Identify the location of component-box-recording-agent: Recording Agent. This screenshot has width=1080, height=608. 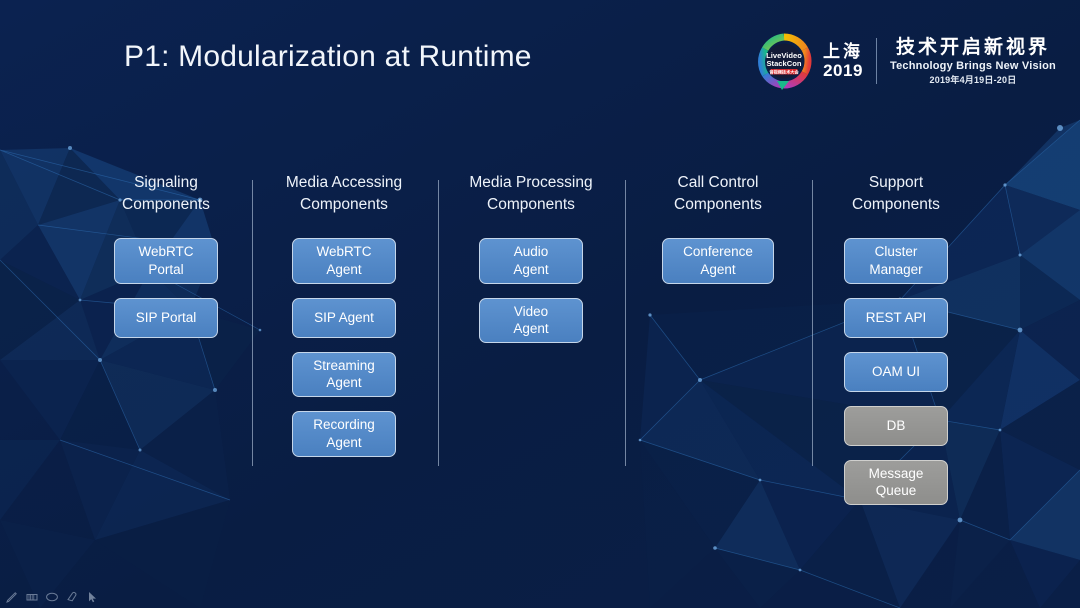
(344, 434).